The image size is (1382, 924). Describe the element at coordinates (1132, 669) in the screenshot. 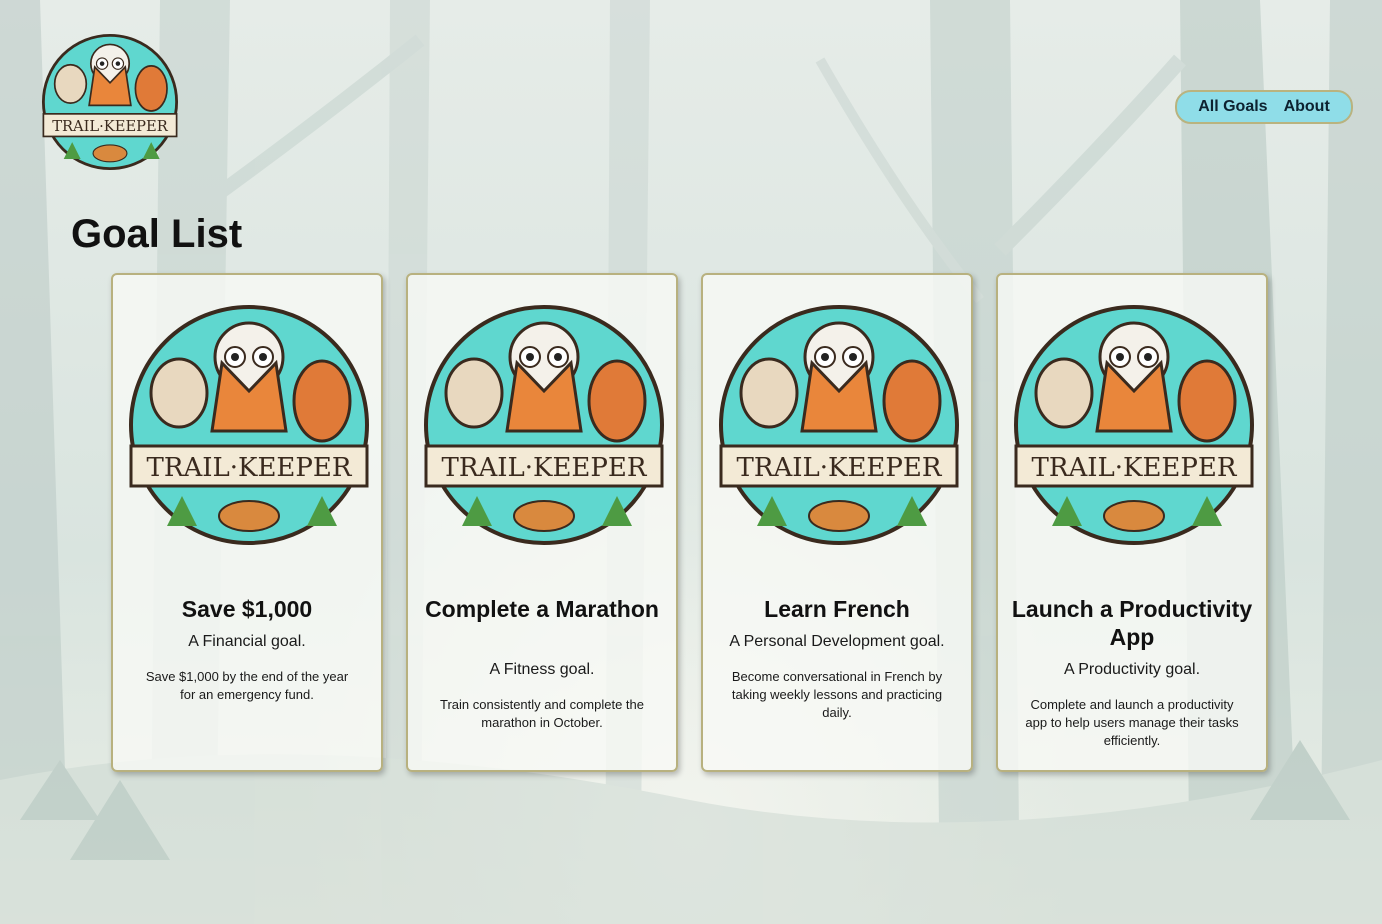

I see `goal-category: A Productivity goal.` at that location.